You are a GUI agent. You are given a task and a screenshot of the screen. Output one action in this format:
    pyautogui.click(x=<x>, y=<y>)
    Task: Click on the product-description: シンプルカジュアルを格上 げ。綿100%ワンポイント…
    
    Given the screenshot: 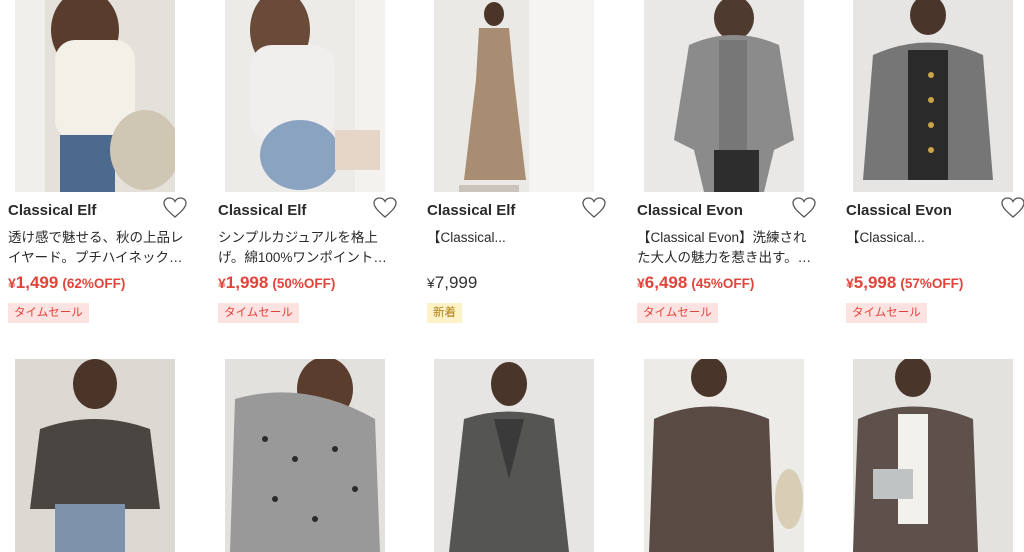 What is the action you would take?
    pyautogui.click(x=306, y=248)
    